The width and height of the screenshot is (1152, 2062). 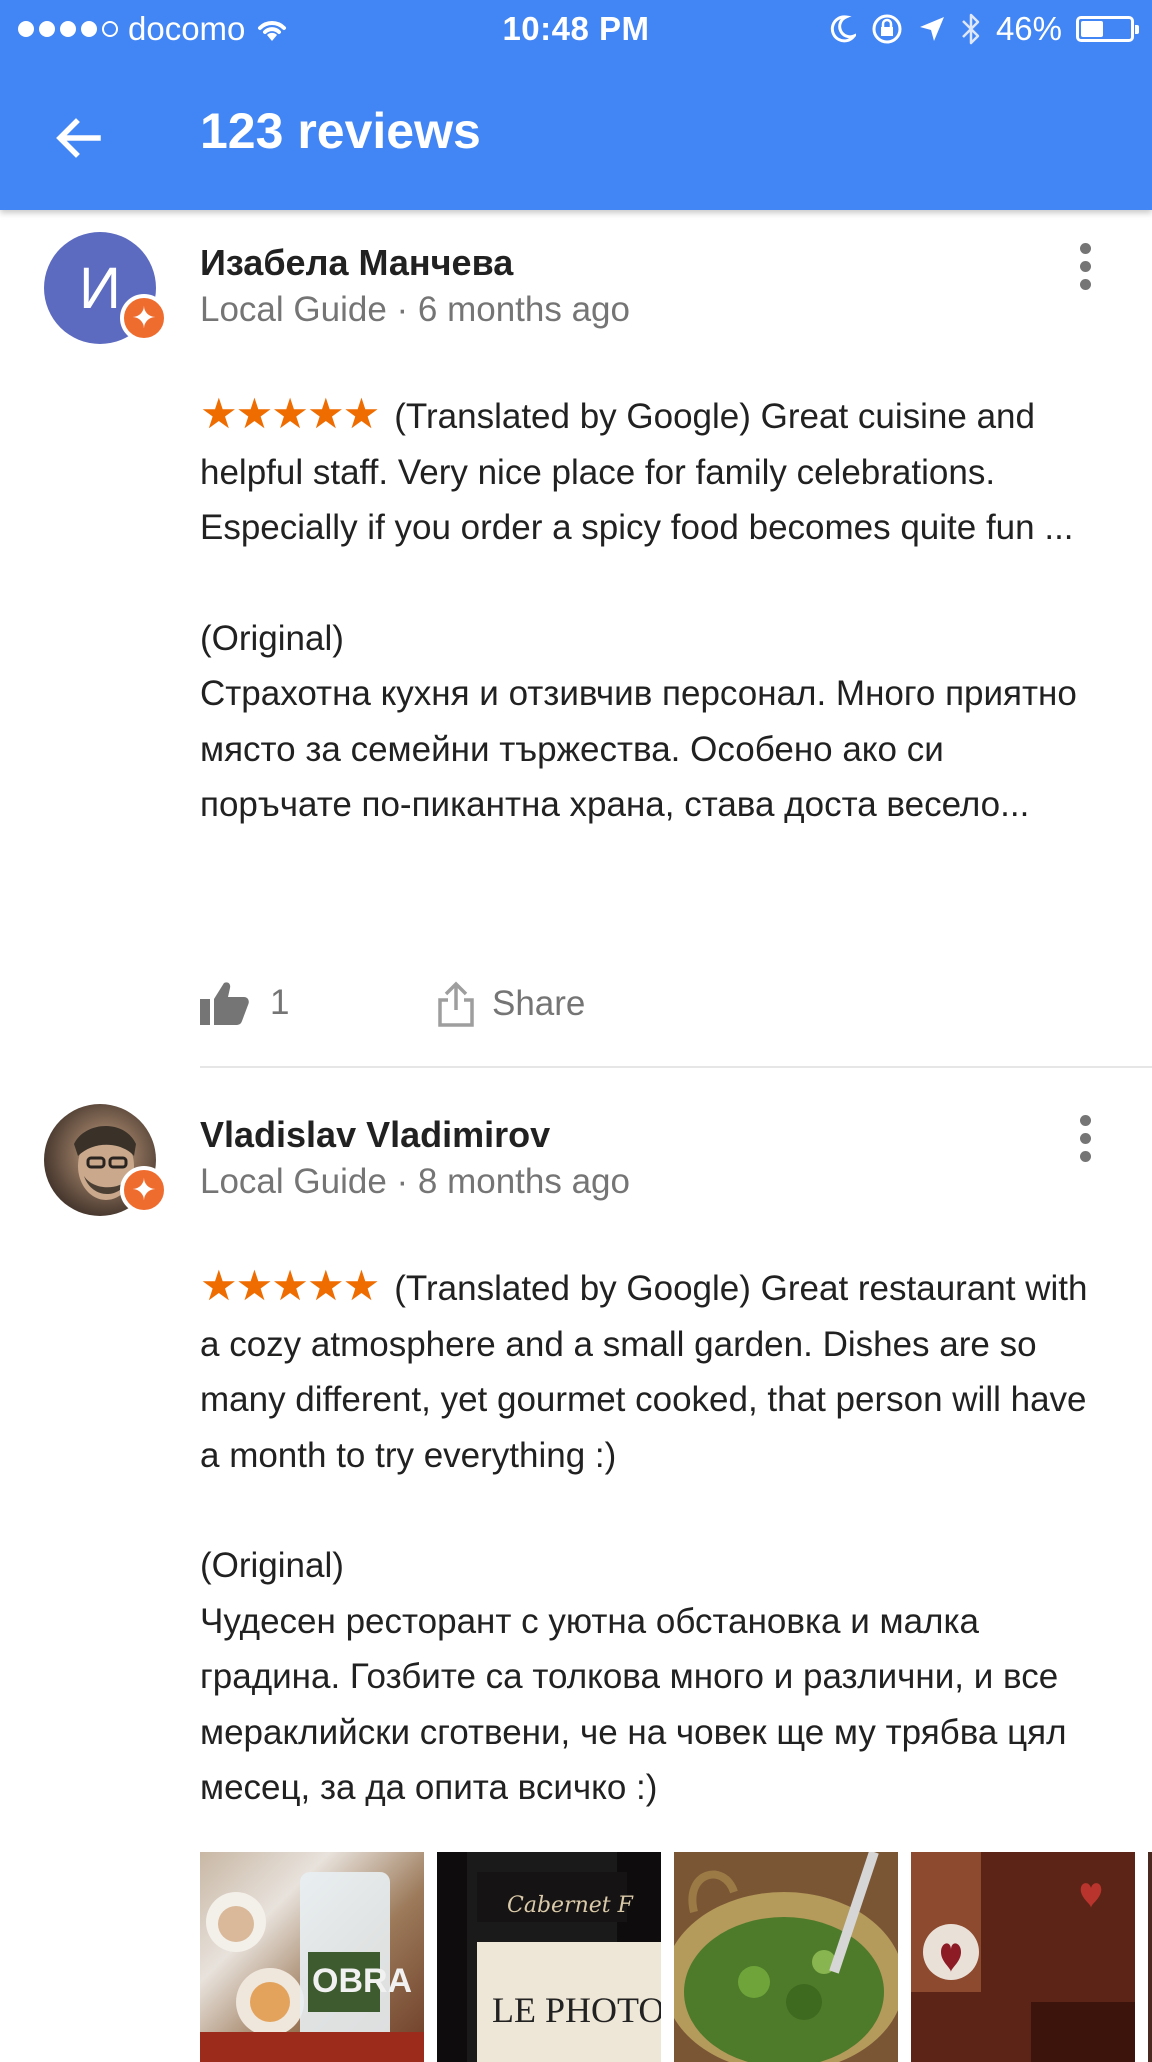 I want to click on rotation-lock-icon, so click(x=887, y=29).